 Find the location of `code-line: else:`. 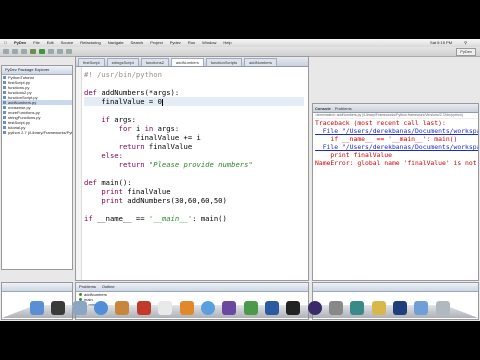

code-line: else: is located at coordinates (103, 155).